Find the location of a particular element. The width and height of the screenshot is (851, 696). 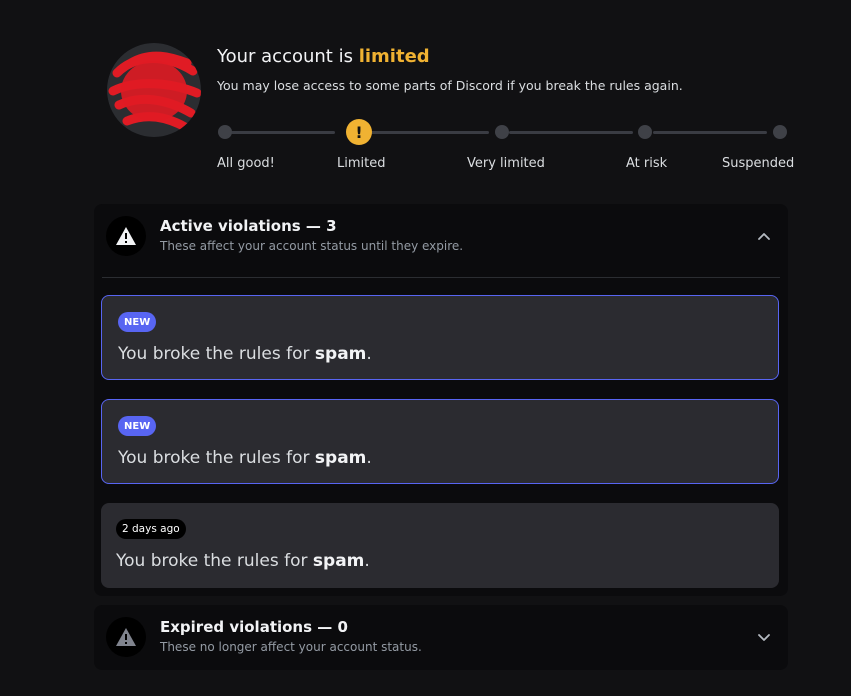

stage-dot-all-good is located at coordinates (225, 132).